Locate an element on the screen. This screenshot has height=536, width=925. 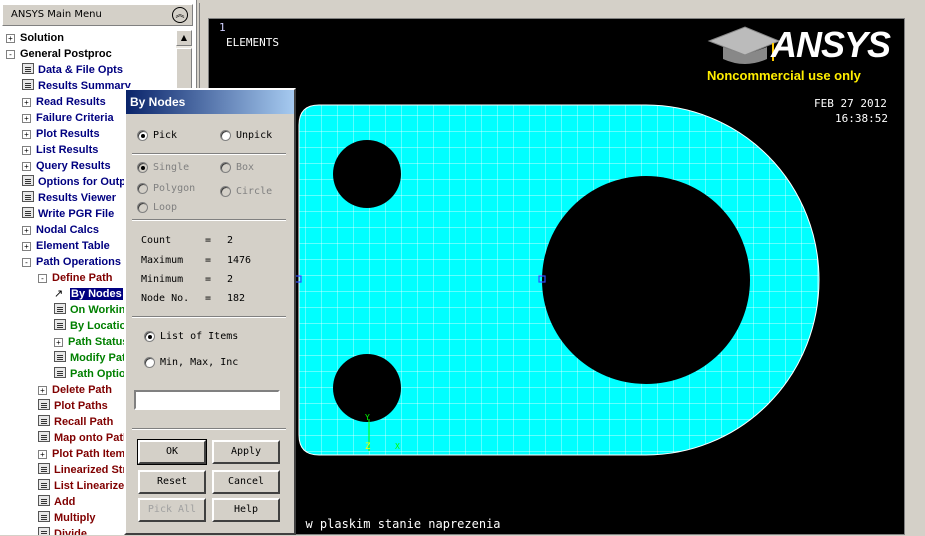
menu-item: + Plot Path Item is located at coordinates (81, 454).